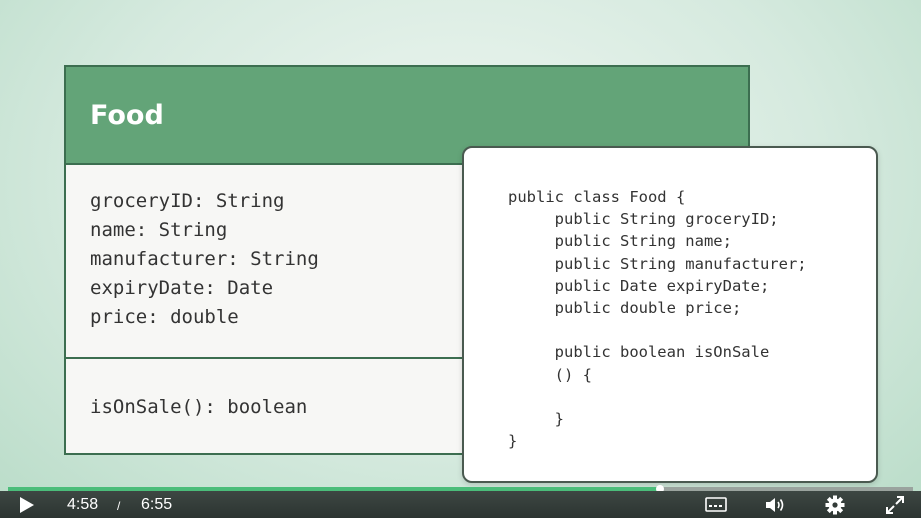 This screenshot has height=518, width=921. Describe the element at coordinates (157, 504) in the screenshot. I see `duration: 6:55` at that location.